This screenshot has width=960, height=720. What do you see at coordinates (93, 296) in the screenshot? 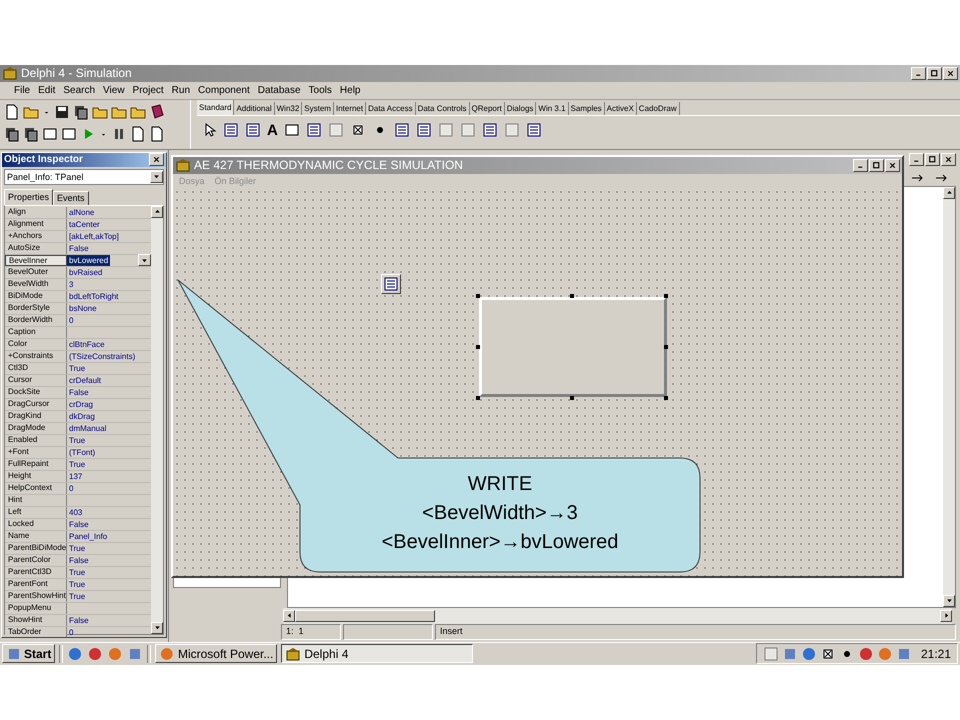
I see `property-value: bdLeftToRight` at bounding box center [93, 296].